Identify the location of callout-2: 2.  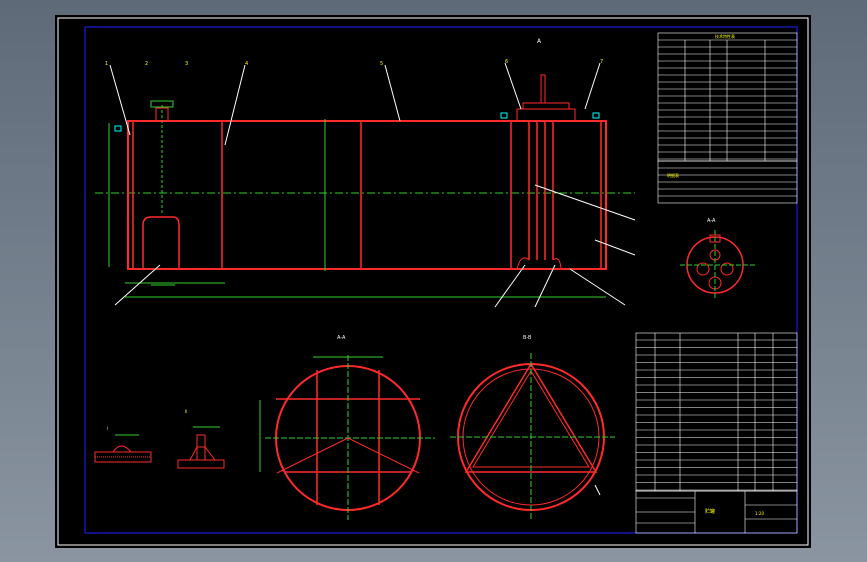
(146, 64).